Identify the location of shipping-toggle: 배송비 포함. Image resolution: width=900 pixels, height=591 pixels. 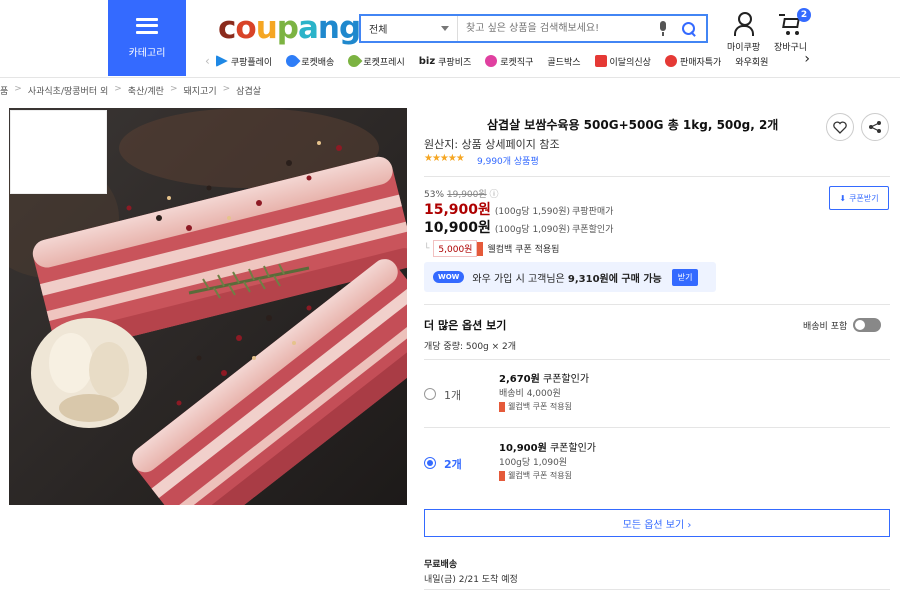
(842, 325).